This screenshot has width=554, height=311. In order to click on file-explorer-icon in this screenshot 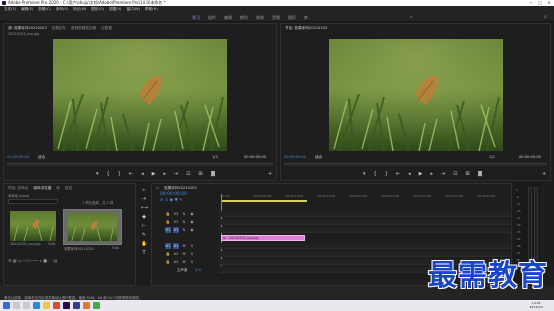, I will do `click(46, 305)`.